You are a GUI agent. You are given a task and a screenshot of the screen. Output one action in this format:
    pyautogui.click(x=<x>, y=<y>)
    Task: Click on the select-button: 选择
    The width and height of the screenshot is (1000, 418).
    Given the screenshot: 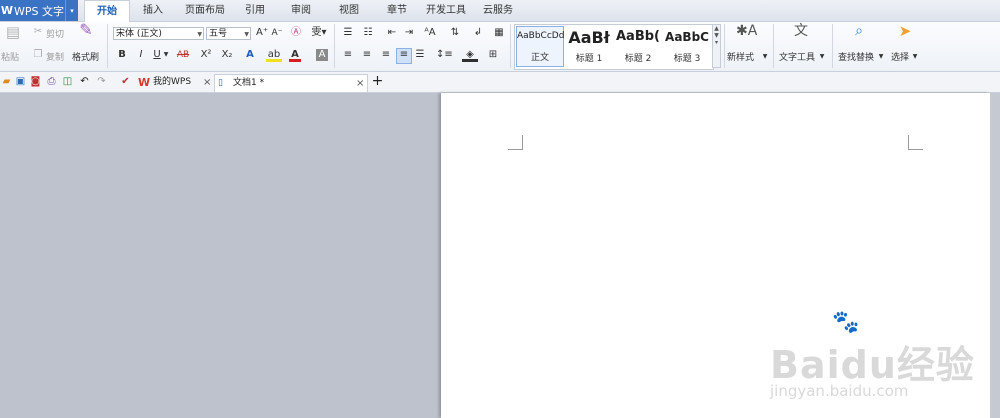 What is the action you would take?
    pyautogui.click(x=900, y=56)
    